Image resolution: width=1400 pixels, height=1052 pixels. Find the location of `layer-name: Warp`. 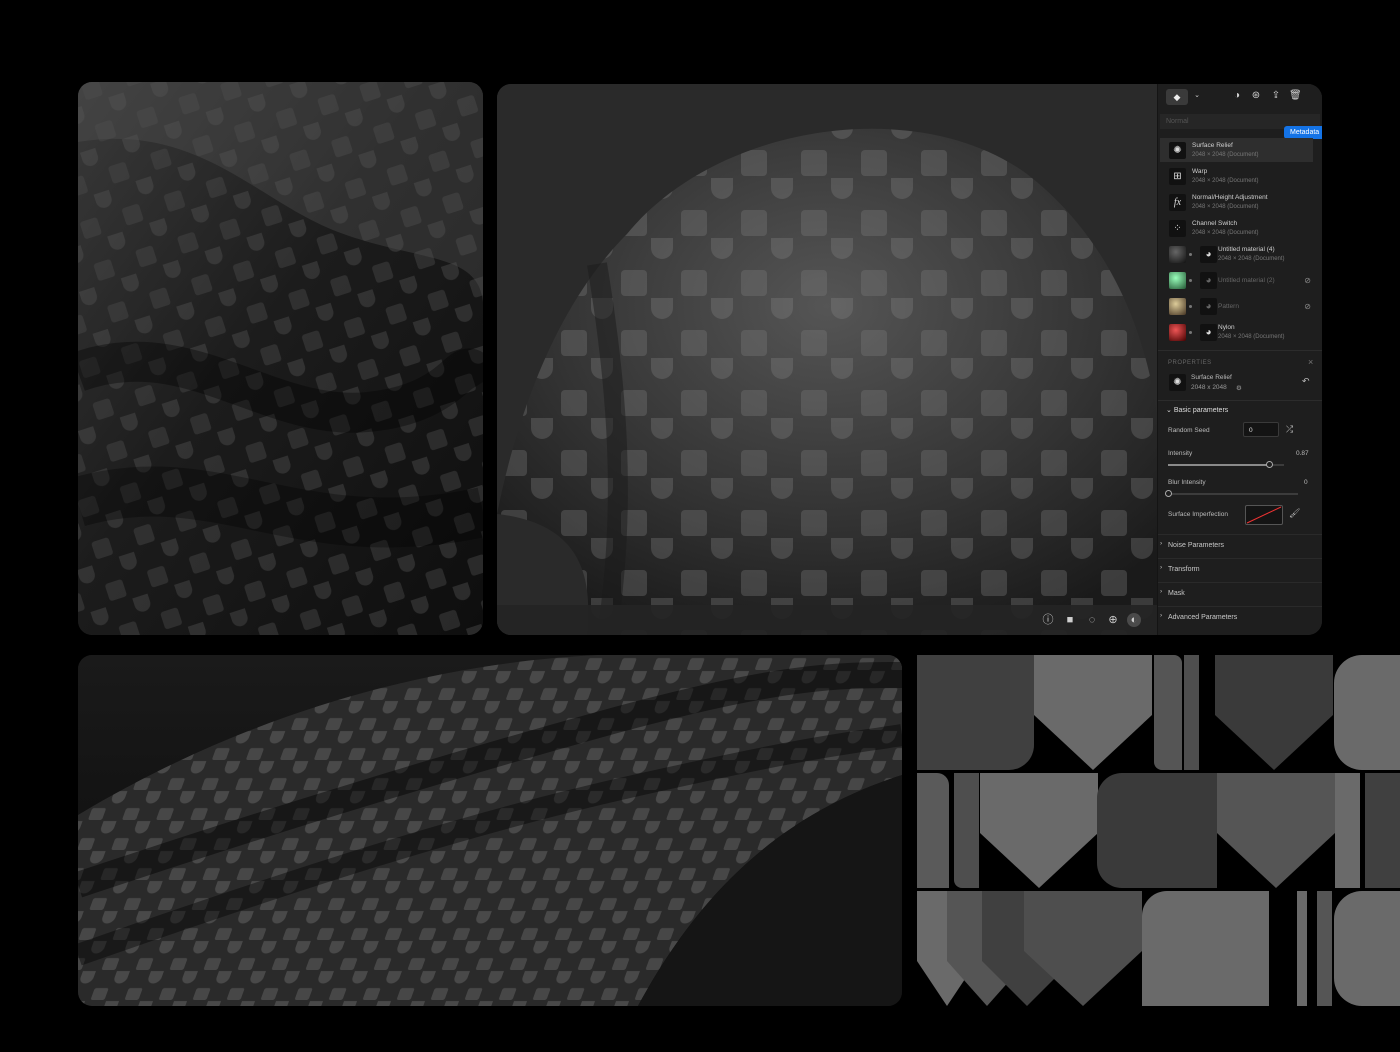

layer-name: Warp is located at coordinates (1200, 171).